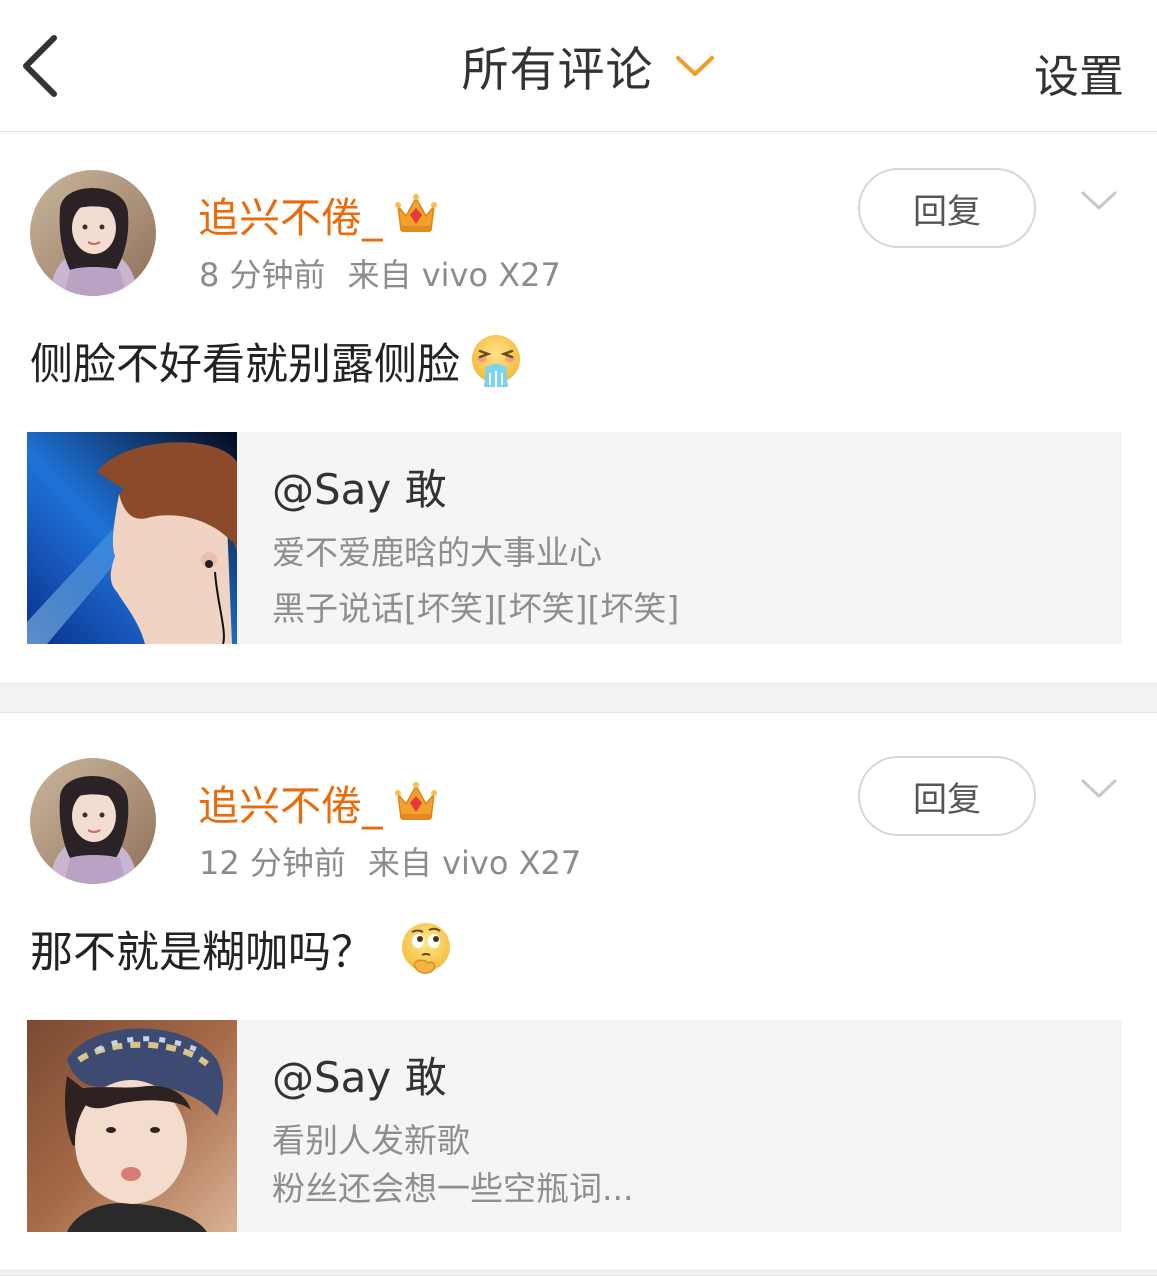 The image size is (1157, 1276). I want to click on comment-body: 侧脸不好看就别露侧脸, so click(277, 361).